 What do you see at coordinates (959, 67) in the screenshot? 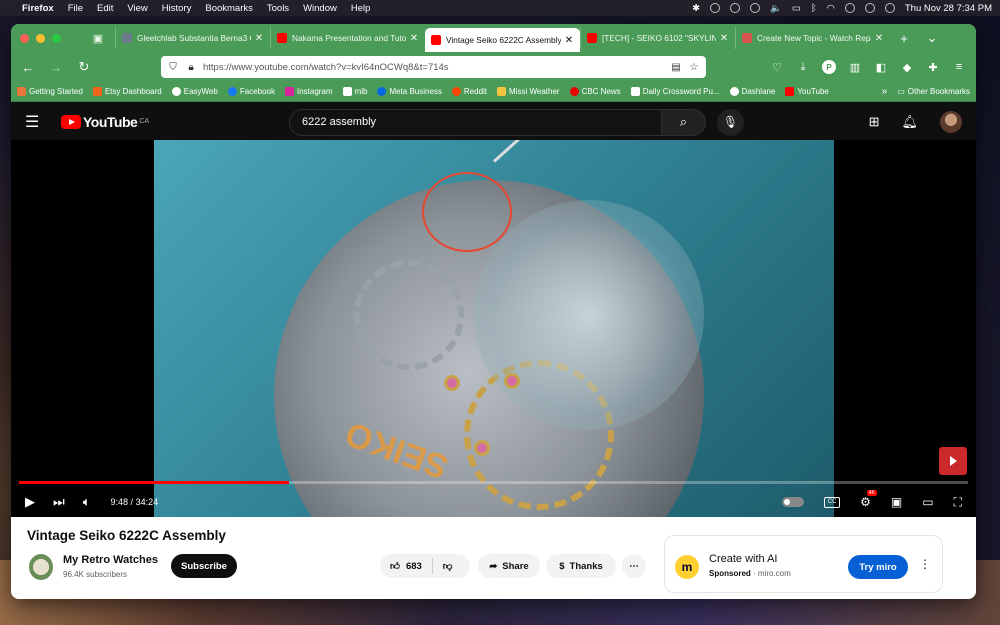
I see `app-menu-icon: ≡` at bounding box center [959, 67].